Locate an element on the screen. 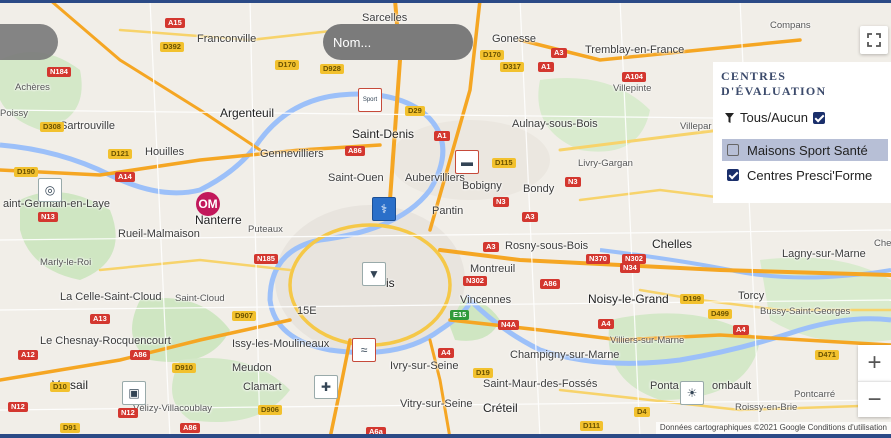 The width and height of the screenshot is (891, 438). place-label: Rosny-sous-Bois is located at coordinates (547, 246).